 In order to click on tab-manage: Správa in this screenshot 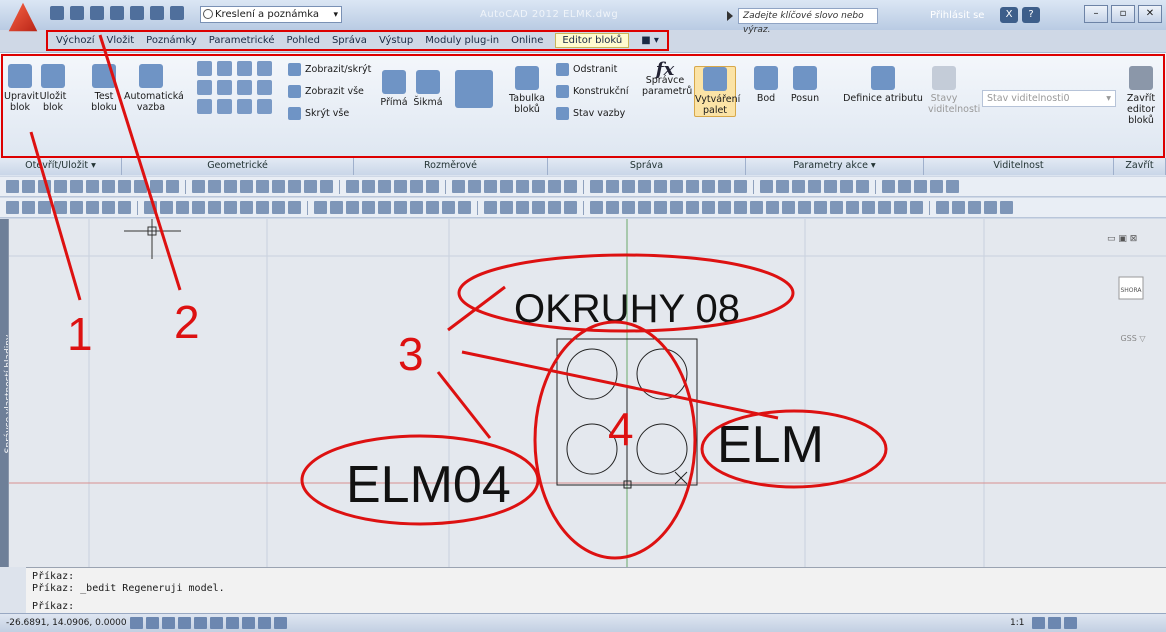, I will do `click(349, 40)`.